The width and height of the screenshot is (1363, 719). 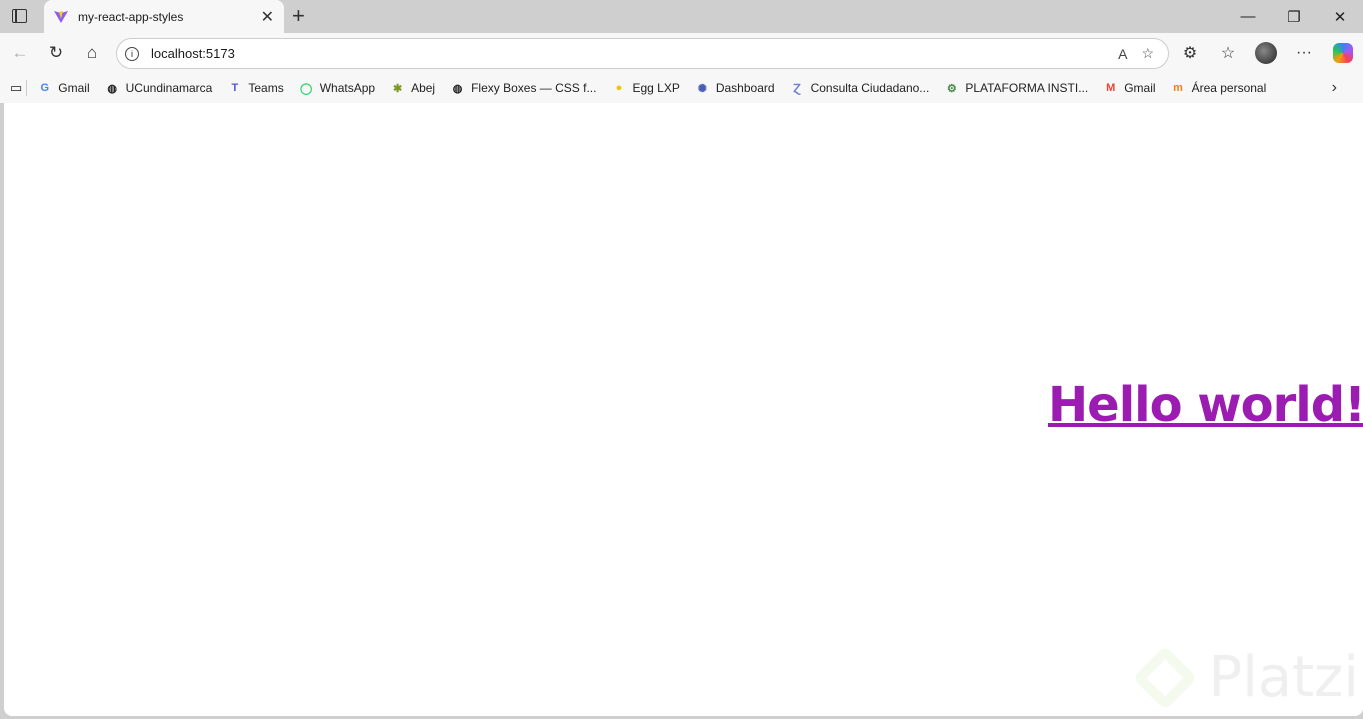 I want to click on bookmark-area-personal: m Área personal, so click(x=1218, y=88).